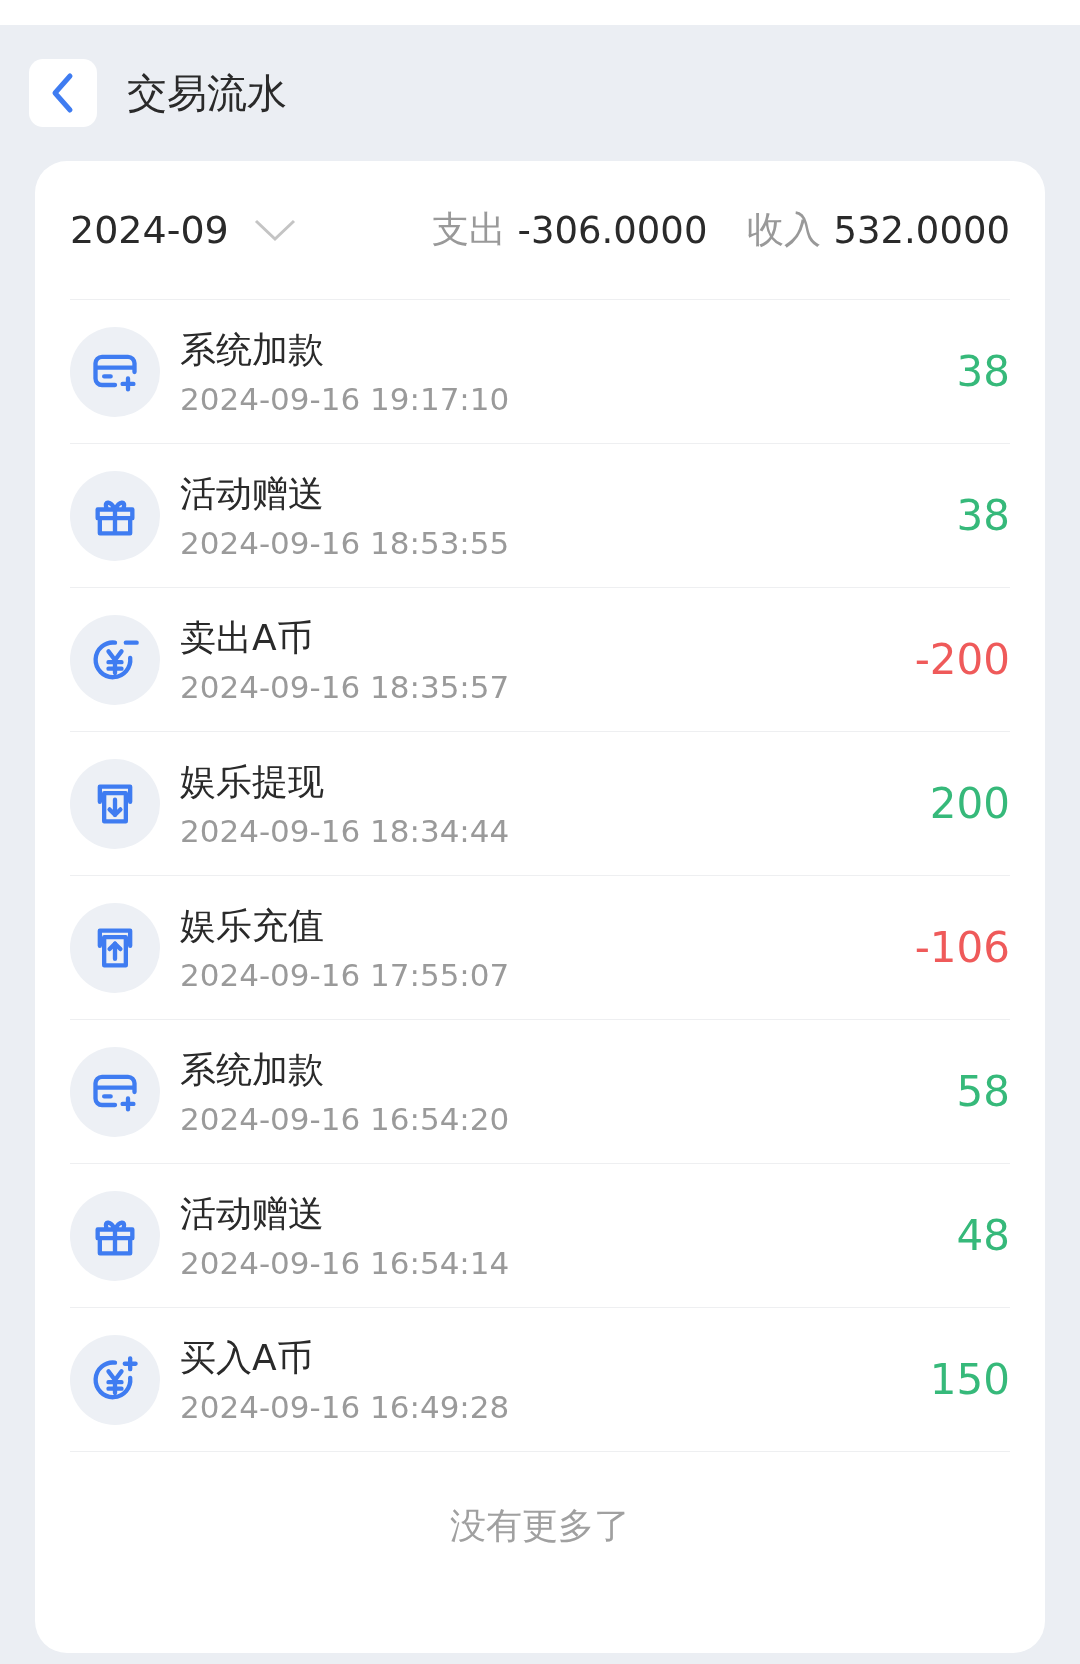  Describe the element at coordinates (63, 93) in the screenshot. I see `back-button` at that location.